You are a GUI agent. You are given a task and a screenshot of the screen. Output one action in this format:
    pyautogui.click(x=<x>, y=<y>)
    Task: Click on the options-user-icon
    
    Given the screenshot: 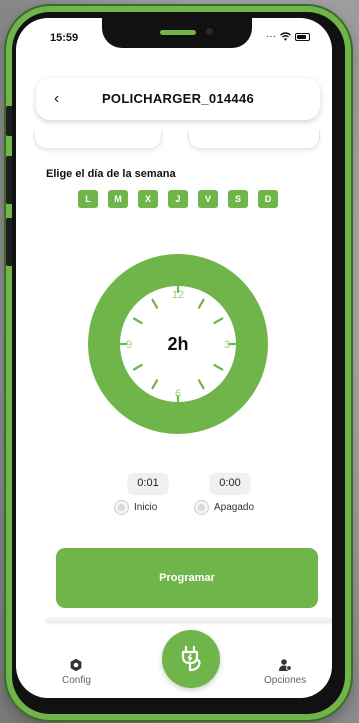 What is the action you would take?
    pyautogui.click(x=286, y=665)
    